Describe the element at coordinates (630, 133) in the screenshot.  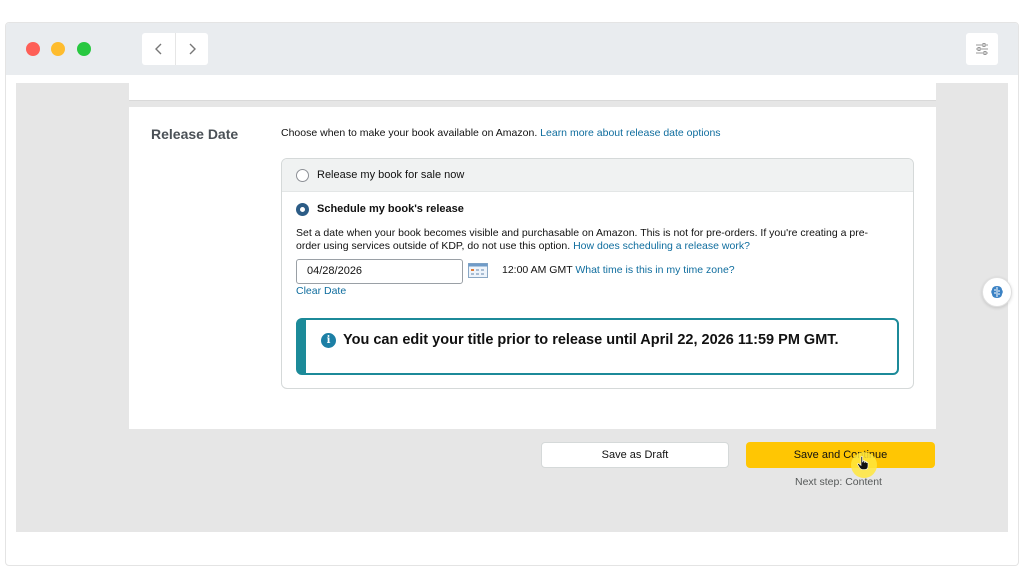
I see `release-date-options-link: Learn more about release date options` at that location.